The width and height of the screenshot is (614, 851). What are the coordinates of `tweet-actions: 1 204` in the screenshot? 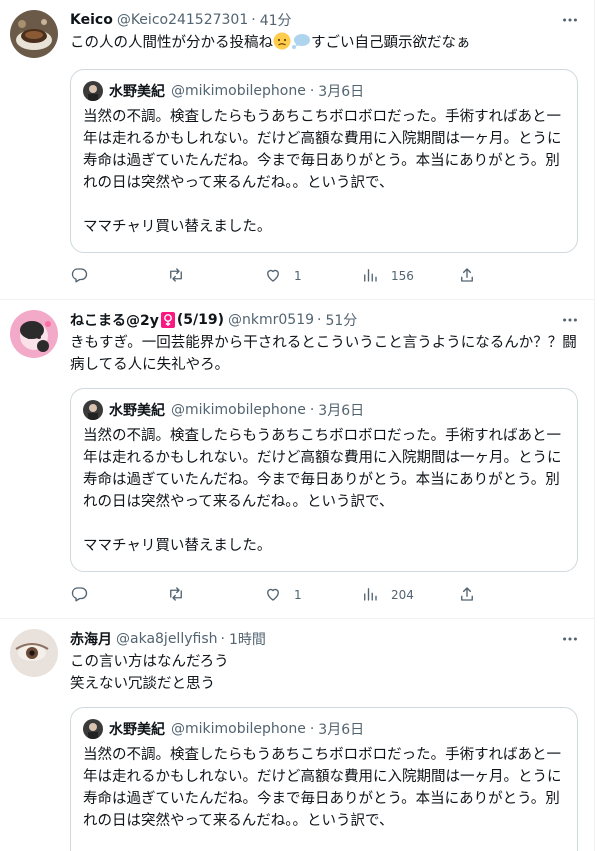 It's located at (324, 595).